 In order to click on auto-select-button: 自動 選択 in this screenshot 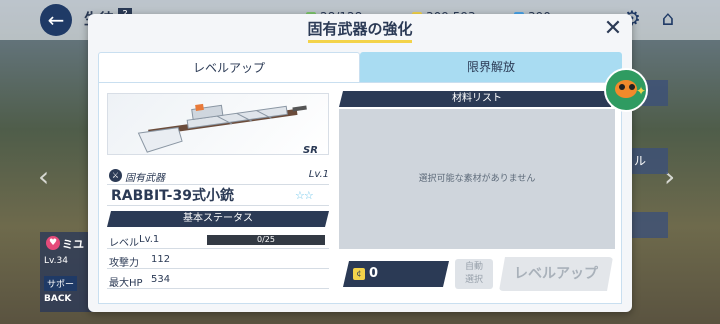, I will do `click(474, 274)`.